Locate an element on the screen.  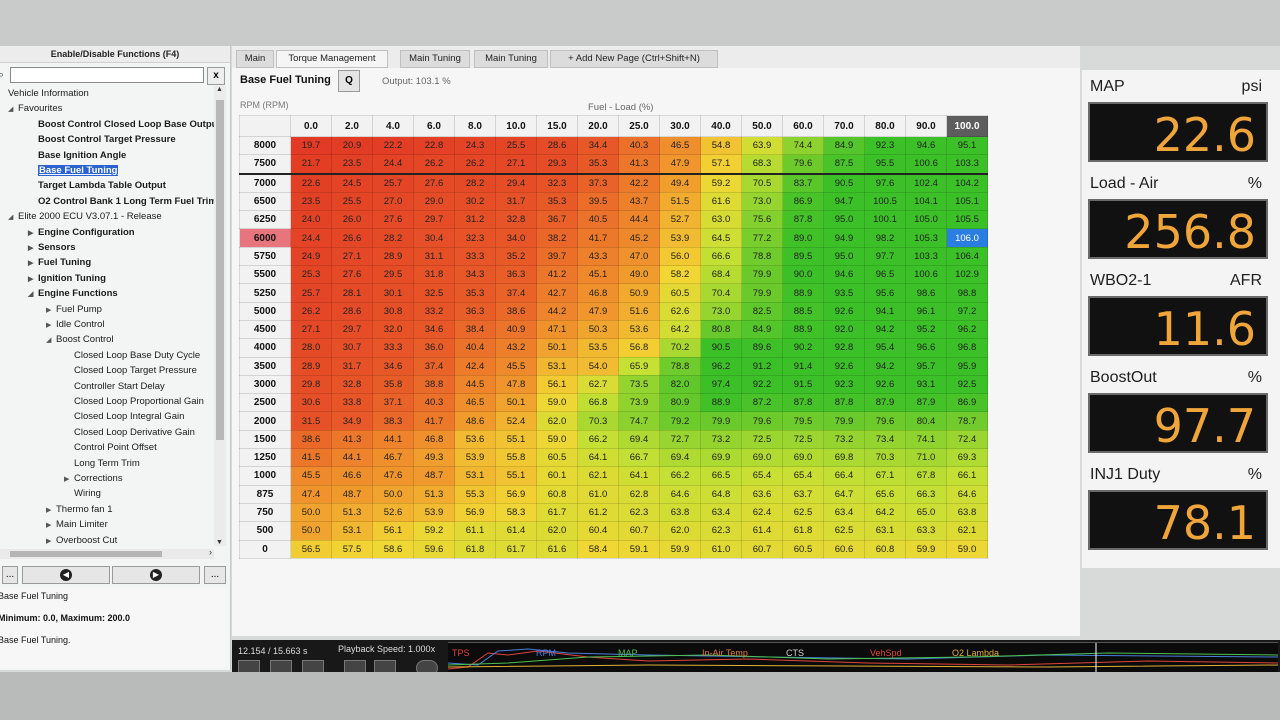
table-cell: 38.4 is located at coordinates (475, 329).